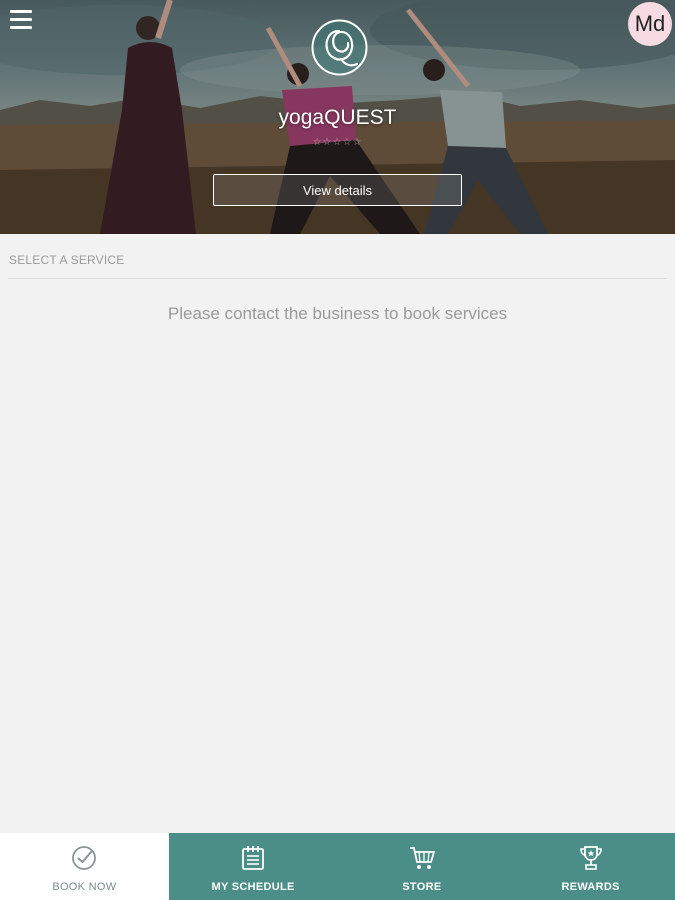 This screenshot has width=675, height=900. Describe the element at coordinates (337, 190) in the screenshot. I see `view-details-button: View details` at that location.